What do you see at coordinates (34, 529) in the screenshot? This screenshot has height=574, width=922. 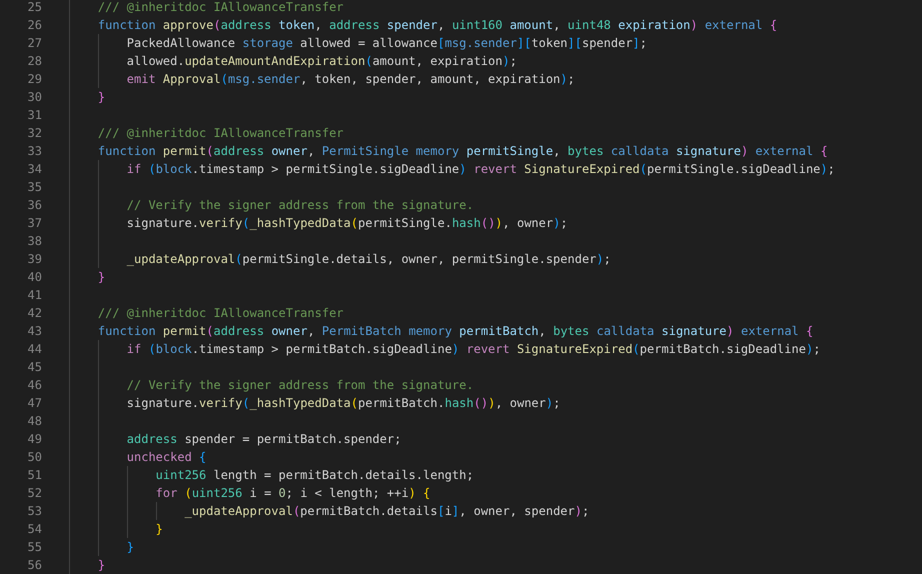 I see `line-number: 54` at bounding box center [34, 529].